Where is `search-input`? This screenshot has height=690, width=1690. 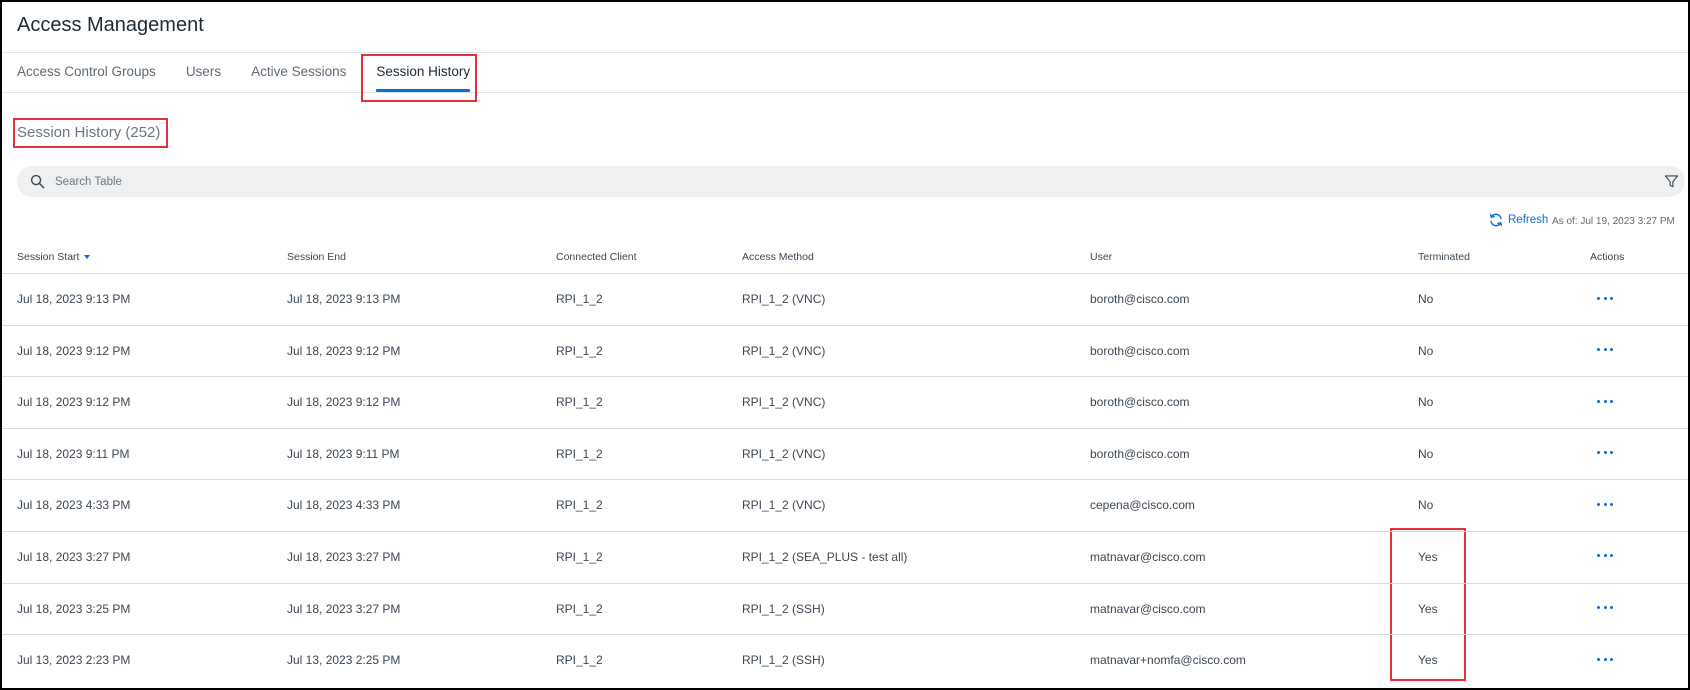
search-input is located at coordinates (830, 181).